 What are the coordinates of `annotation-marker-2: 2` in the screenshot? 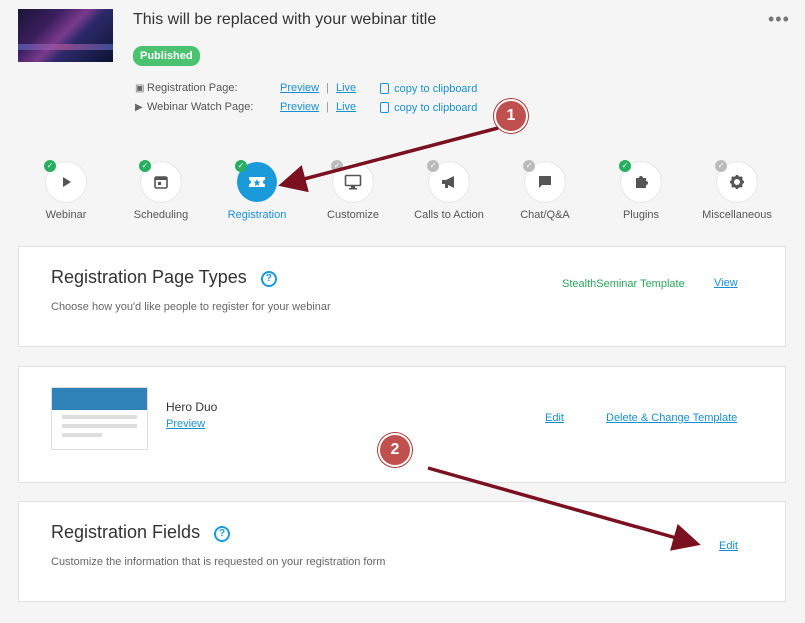 It's located at (395, 450).